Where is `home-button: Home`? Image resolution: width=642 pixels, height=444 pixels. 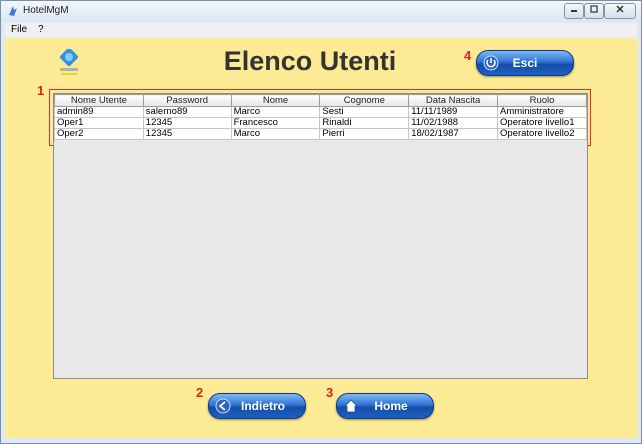 home-button: Home is located at coordinates (385, 406).